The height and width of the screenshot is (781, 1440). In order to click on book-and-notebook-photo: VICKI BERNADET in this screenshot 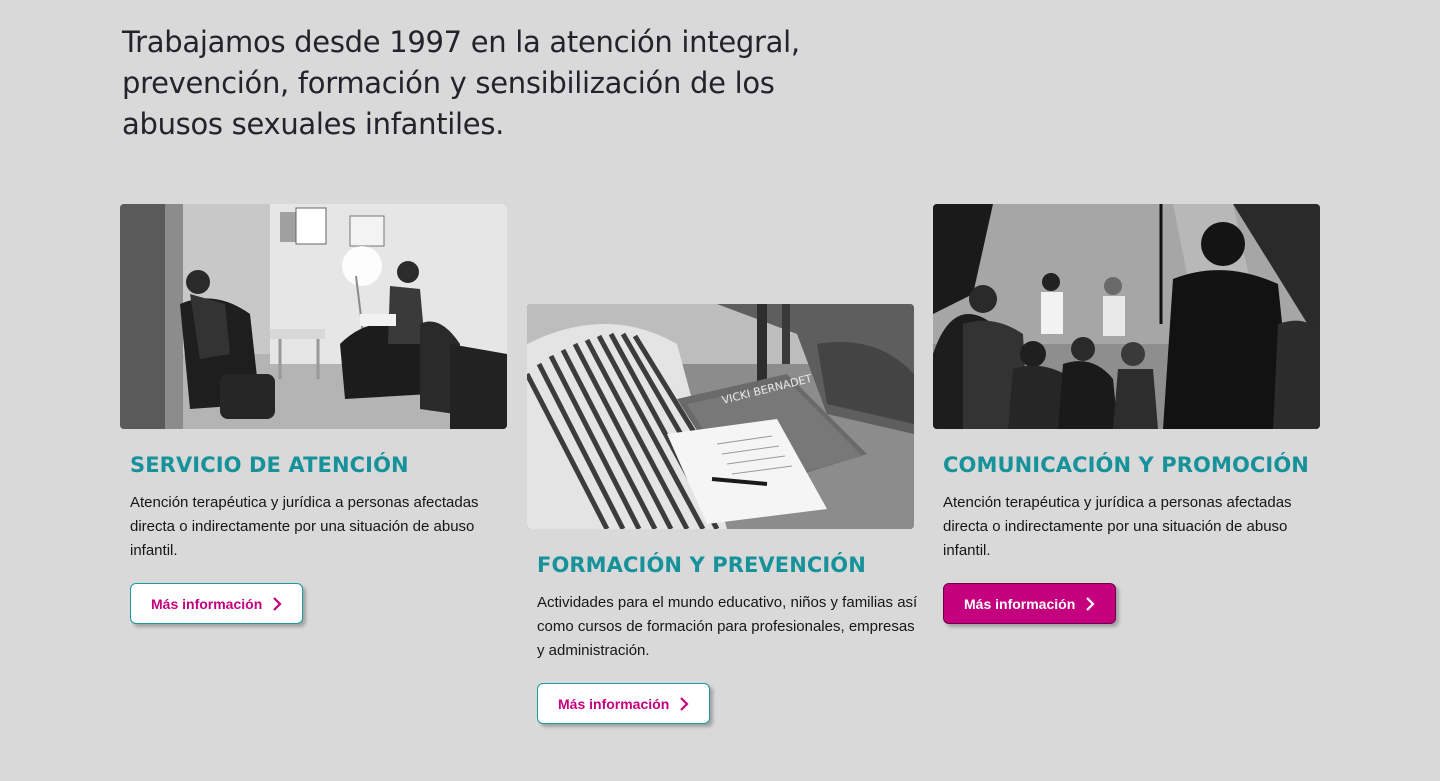, I will do `click(720, 416)`.